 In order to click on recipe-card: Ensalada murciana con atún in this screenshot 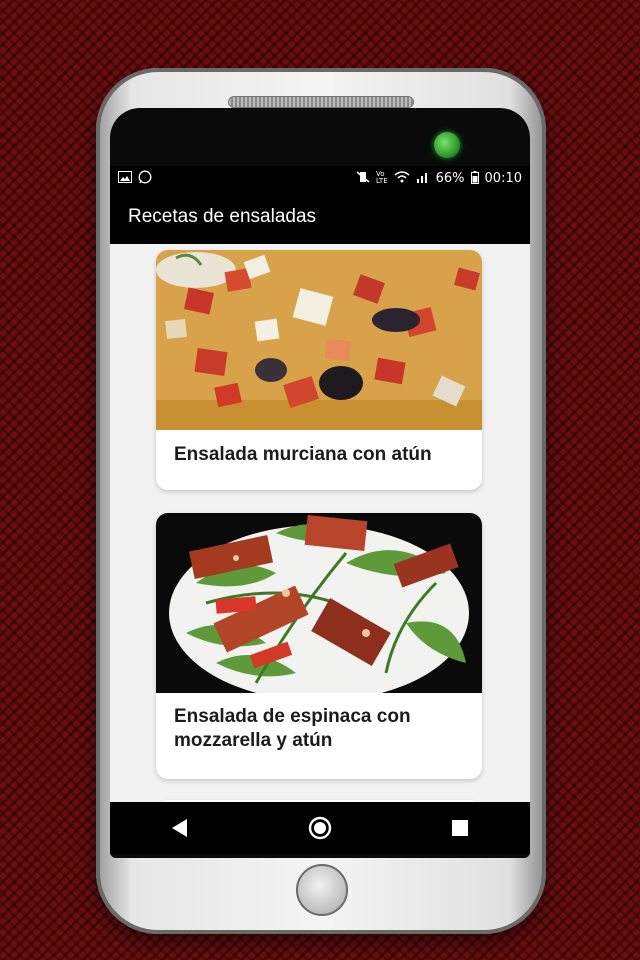, I will do `click(319, 370)`.